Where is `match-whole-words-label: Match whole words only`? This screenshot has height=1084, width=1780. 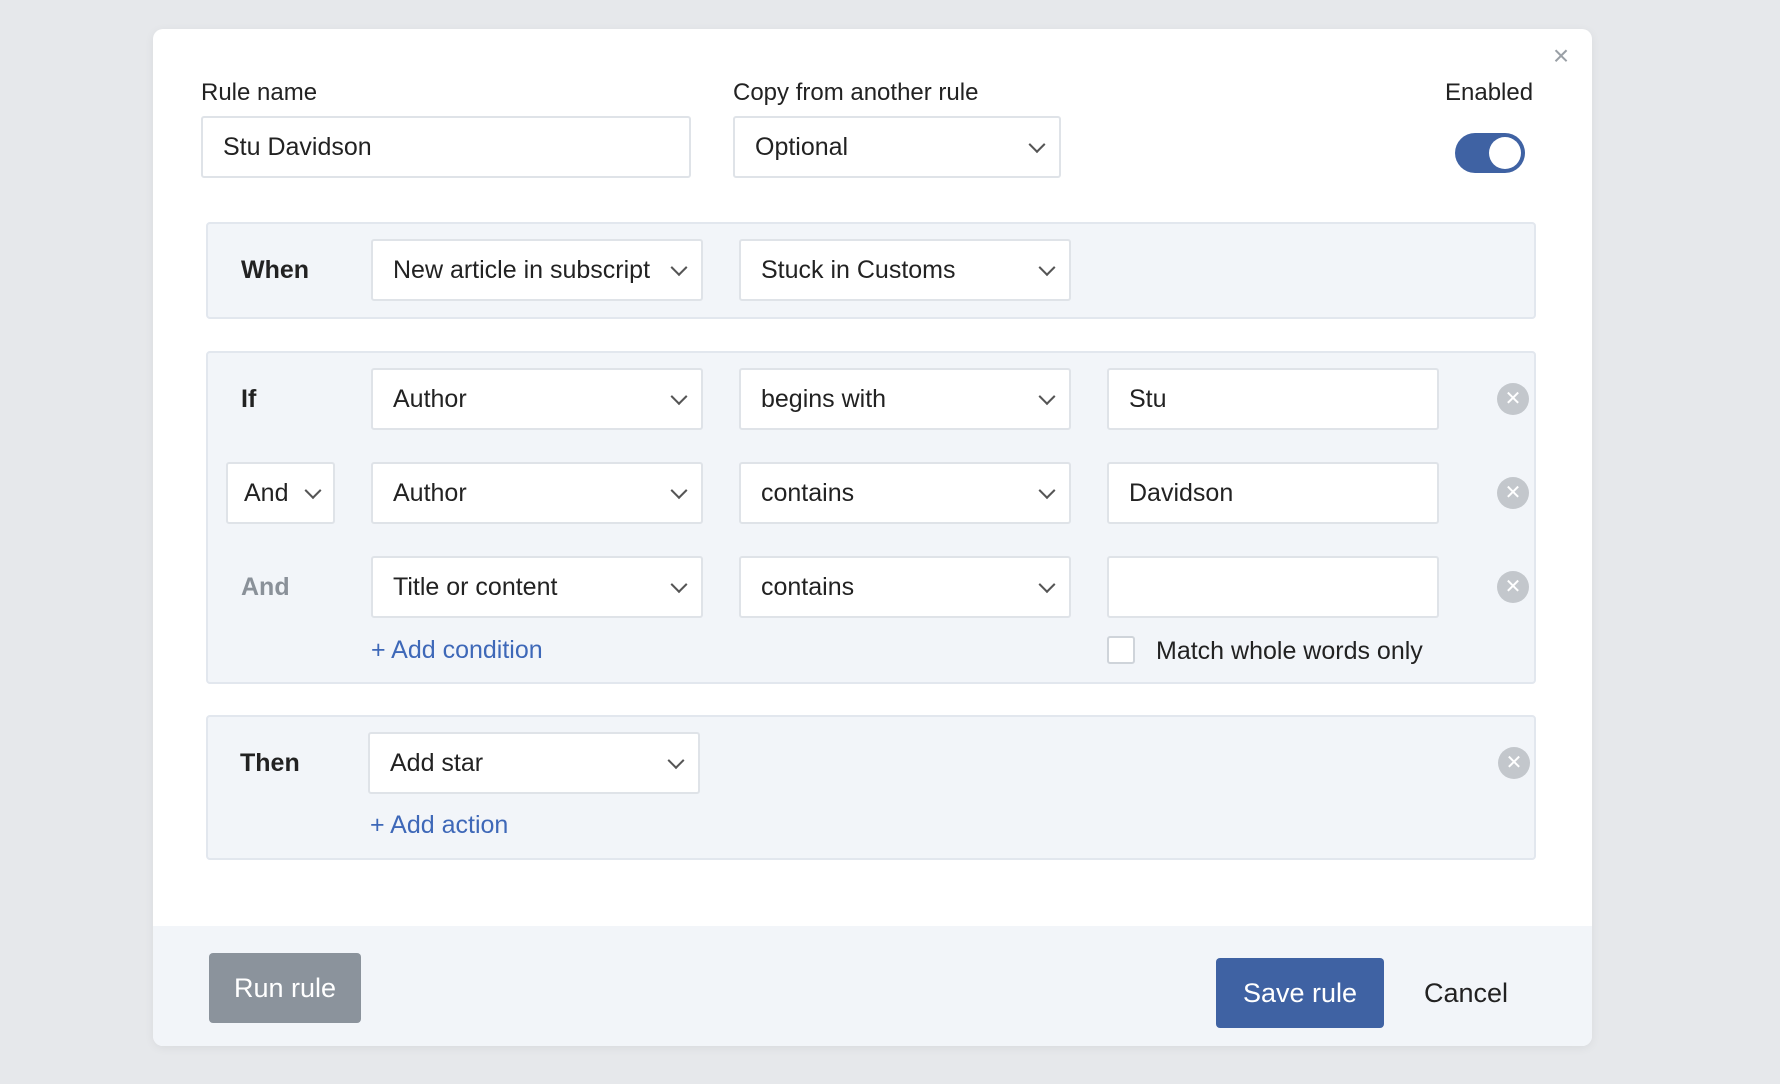
match-whole-words-label: Match whole words only is located at coordinates (1289, 651).